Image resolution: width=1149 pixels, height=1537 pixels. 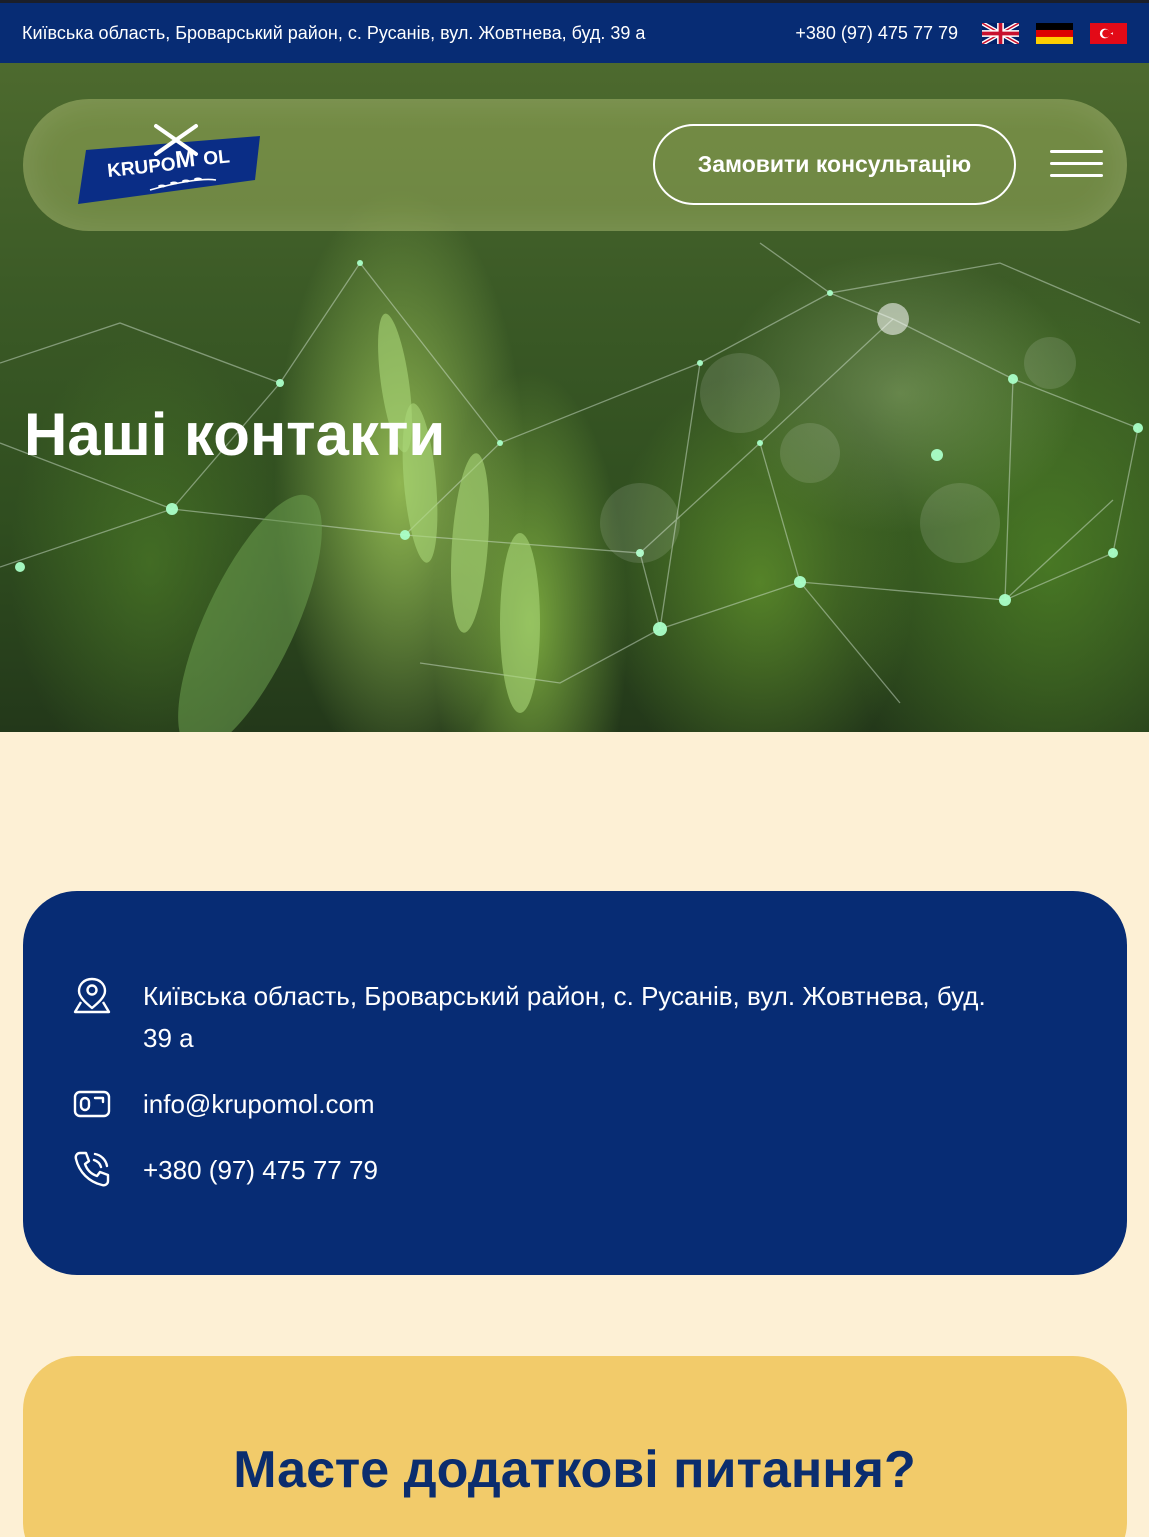 I want to click on germany-flag-icon, so click(x=1054, y=33).